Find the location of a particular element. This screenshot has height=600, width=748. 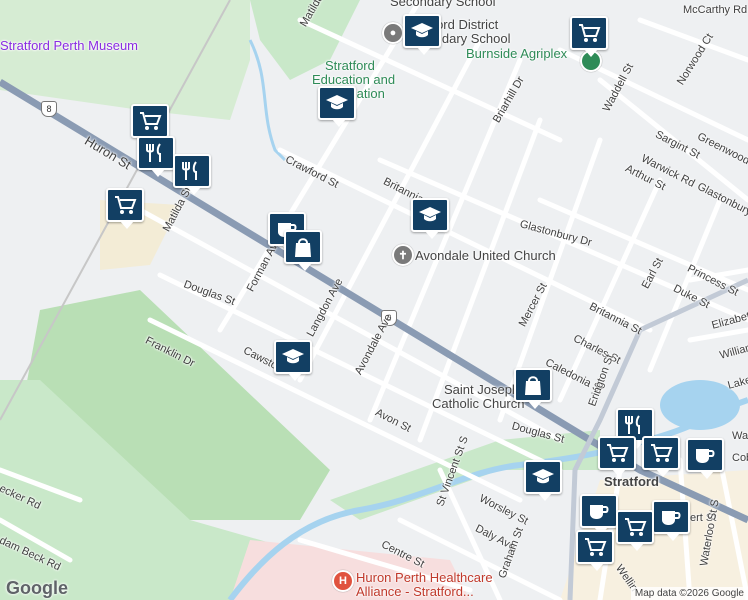

grocery-marker-agriplex is located at coordinates (589, 36).